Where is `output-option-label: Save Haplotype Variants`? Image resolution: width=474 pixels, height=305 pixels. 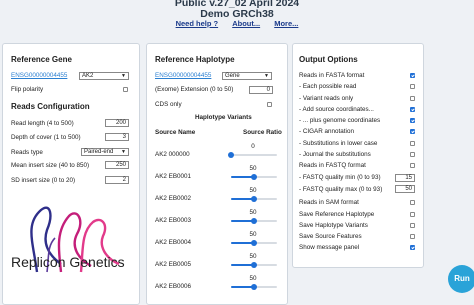 output-option-label: Save Haplotype Variants is located at coordinates (333, 225).